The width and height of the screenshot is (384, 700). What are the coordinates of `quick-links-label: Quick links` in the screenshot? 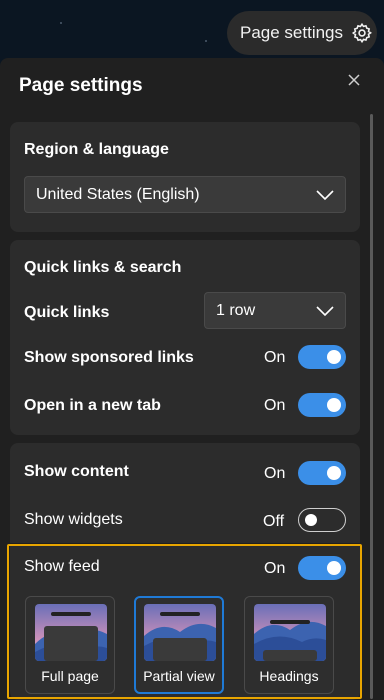 It's located at (67, 312).